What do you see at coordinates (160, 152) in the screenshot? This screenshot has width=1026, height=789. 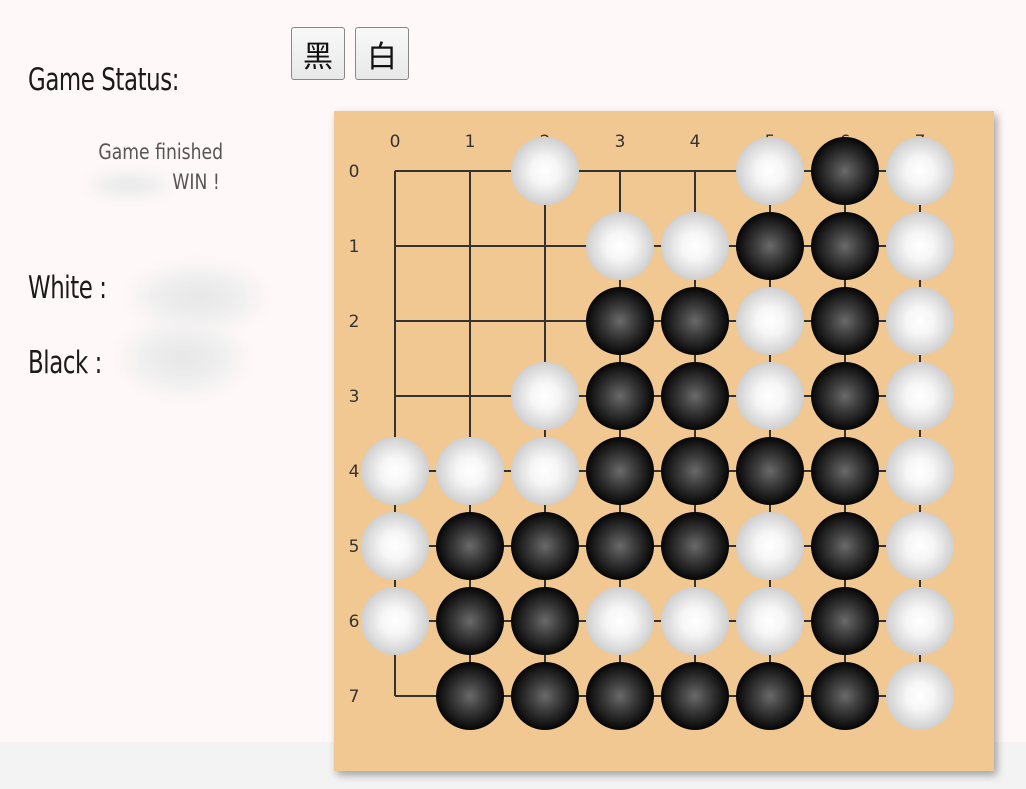 I see `status-line-finished: Game finished` at bounding box center [160, 152].